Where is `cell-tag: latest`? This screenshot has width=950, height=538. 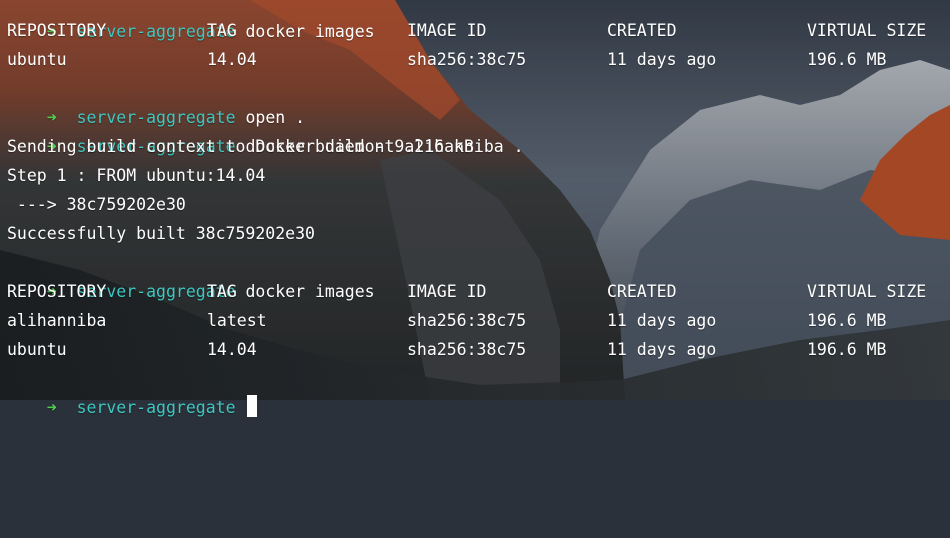 cell-tag: latest is located at coordinates (237, 320).